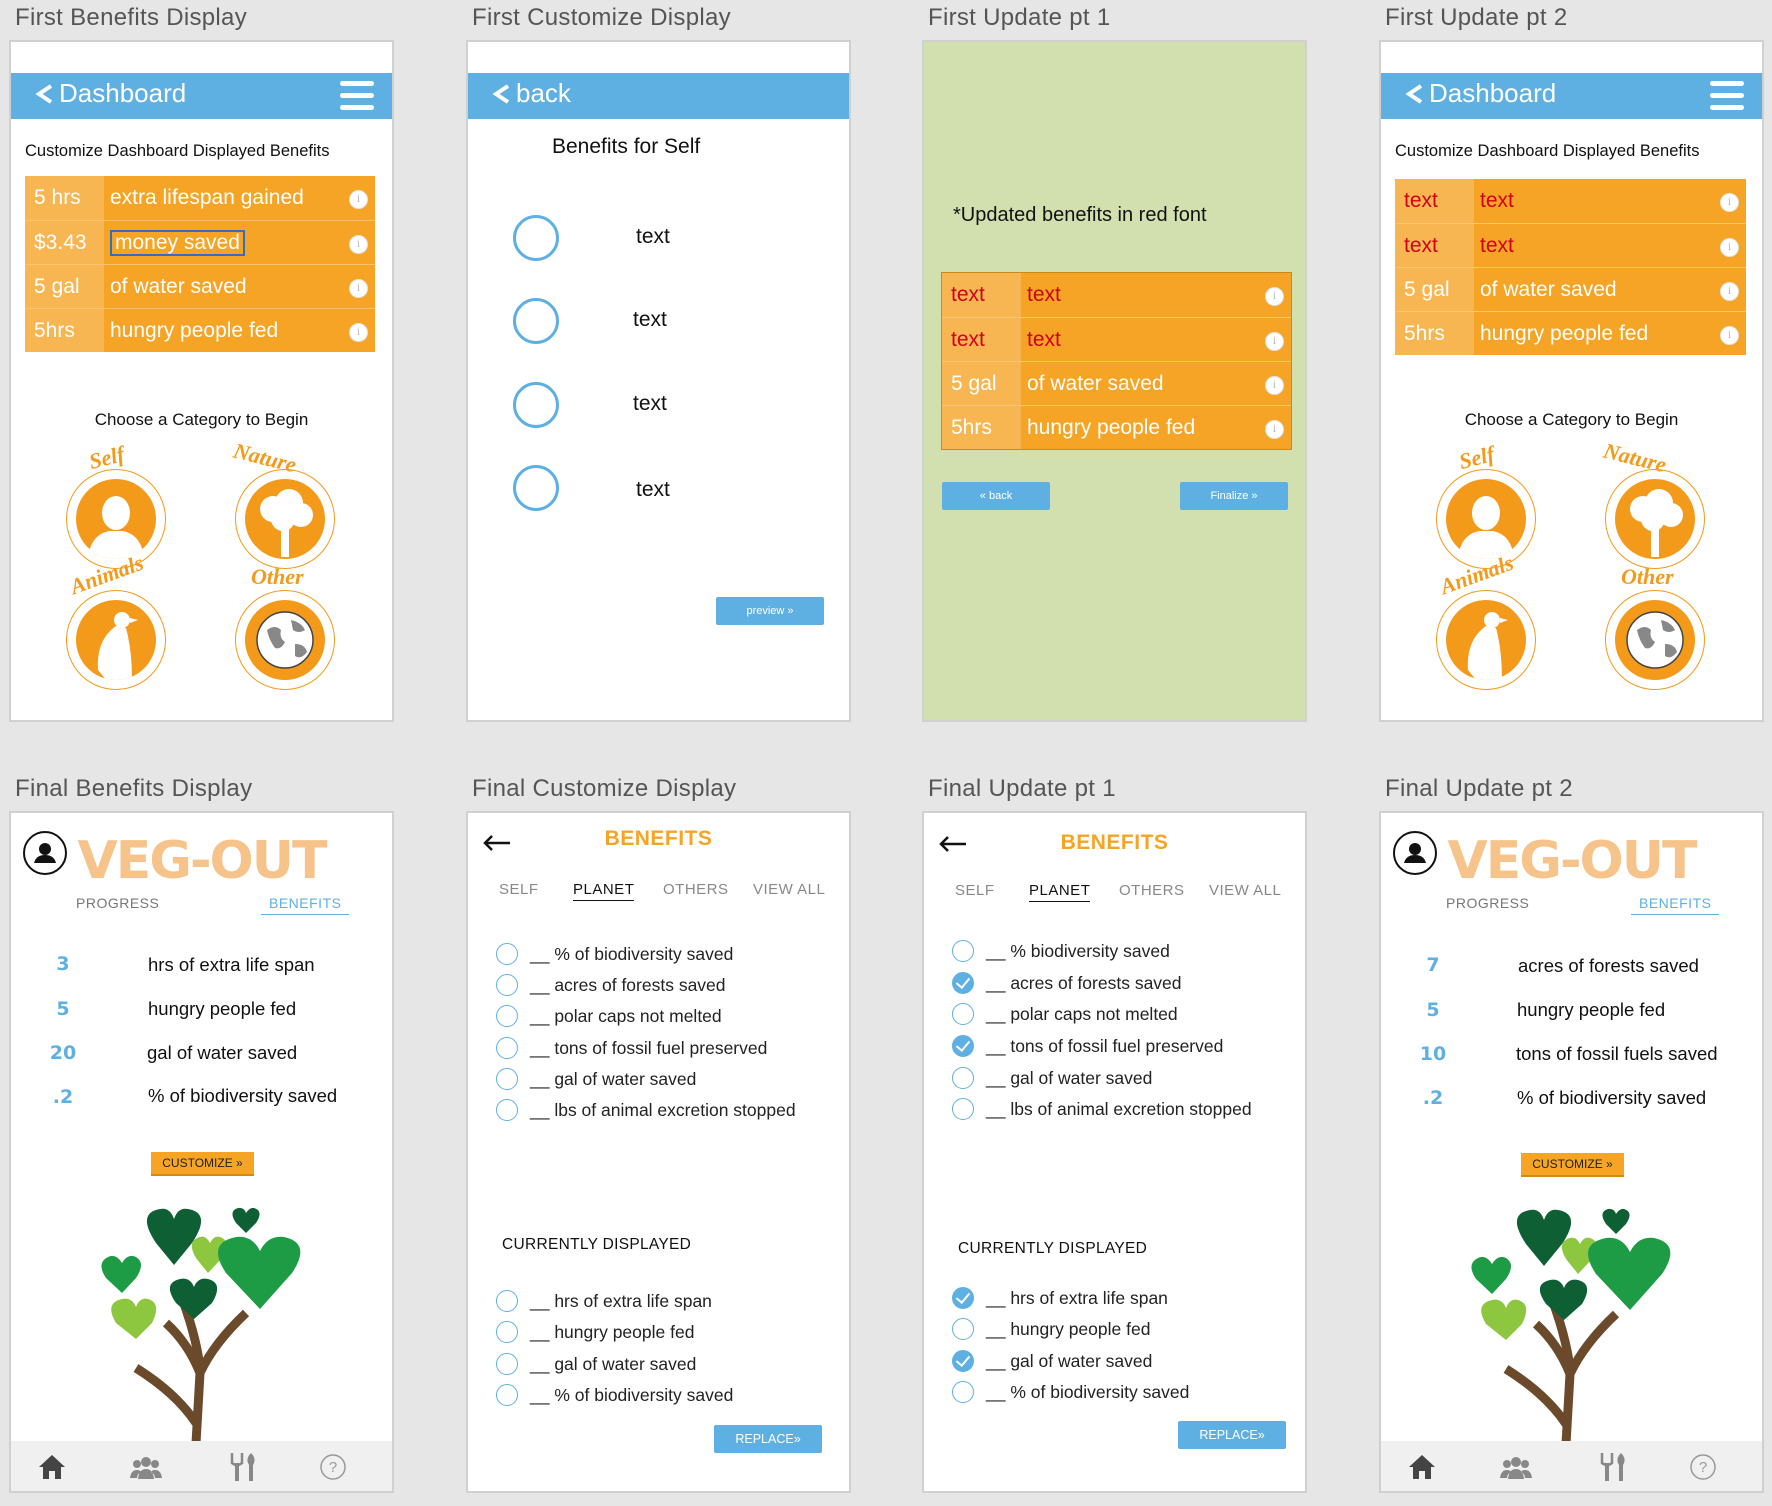  I want to click on option-checkbox-checked, so click(963, 1046).